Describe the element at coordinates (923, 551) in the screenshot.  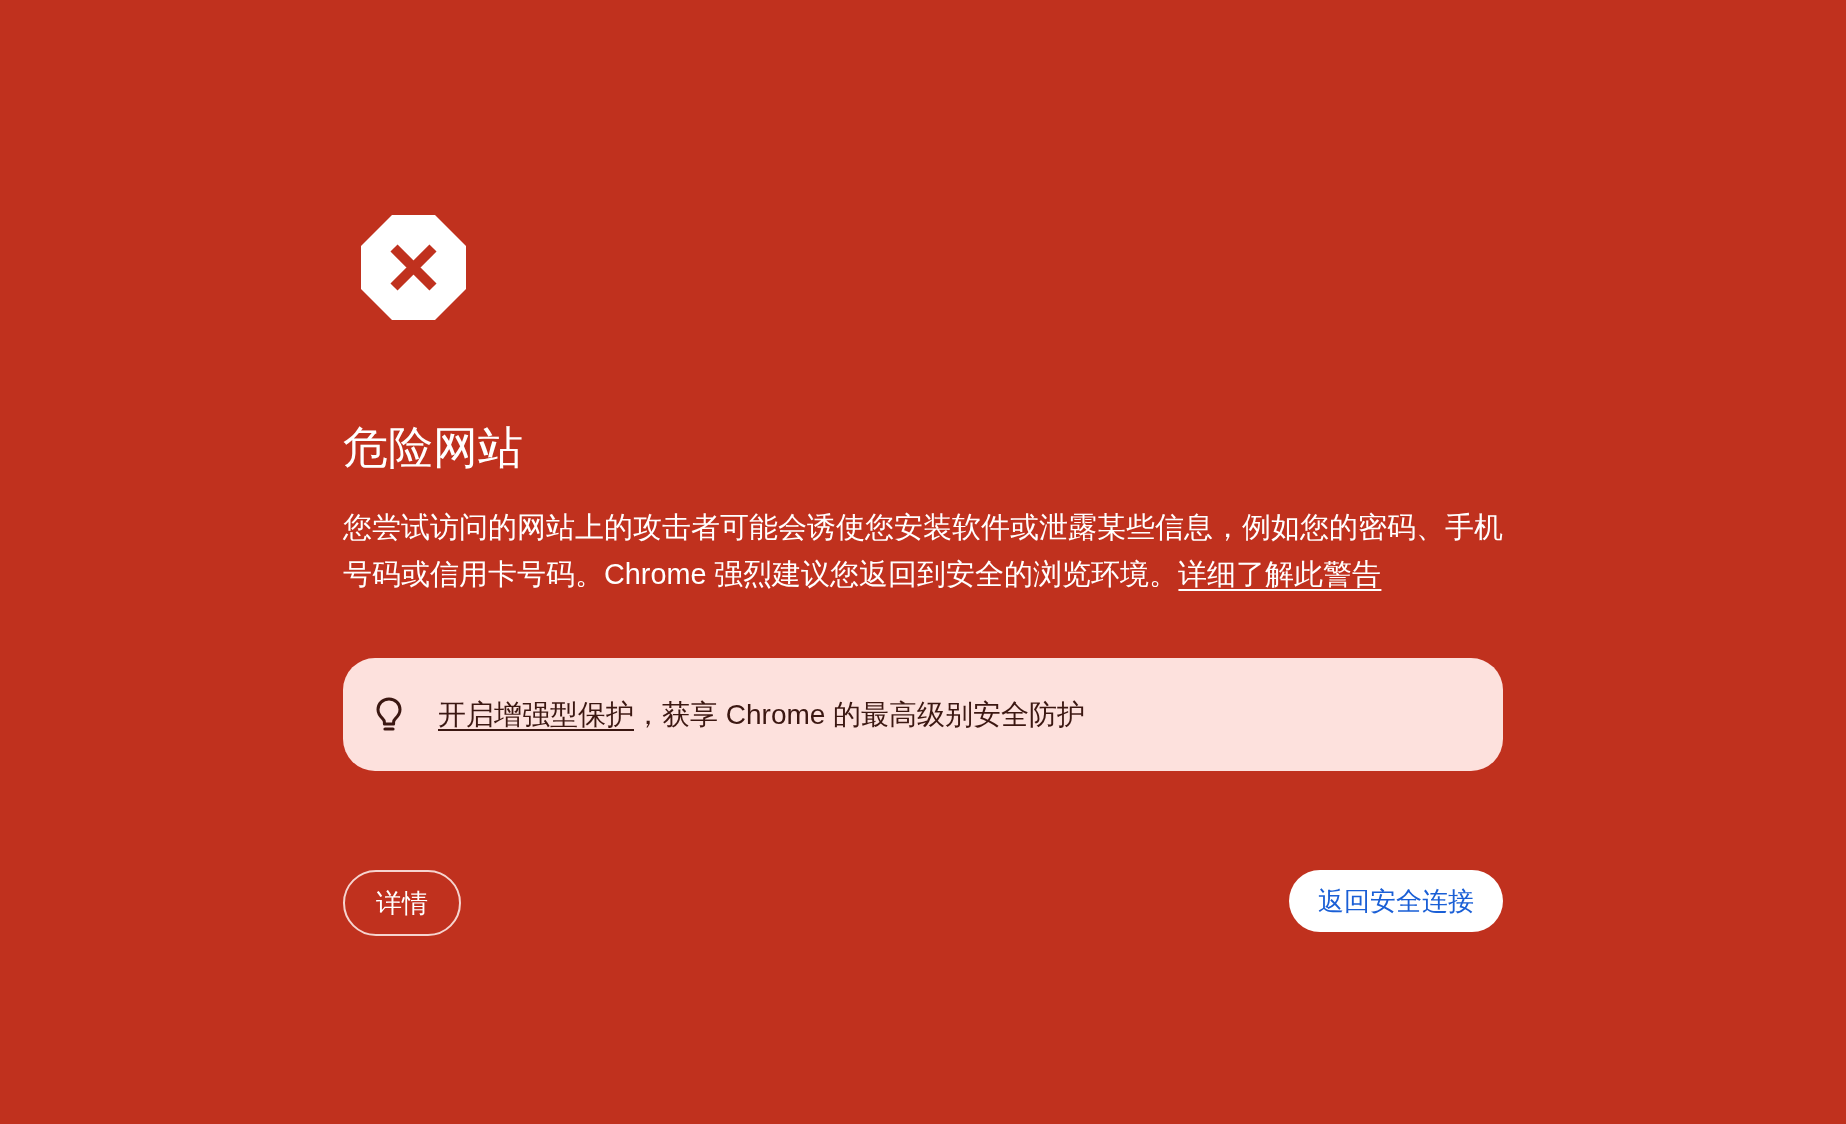
I see `warning-message: 您尝试访问的网站上的攻击者可能会诱使您安装软件或泄露某些信息，例如您的密码、手机号码或信用卡号码。Chrome 强烈建议您返回到安全的浏览环境。详细了解此警告` at that location.